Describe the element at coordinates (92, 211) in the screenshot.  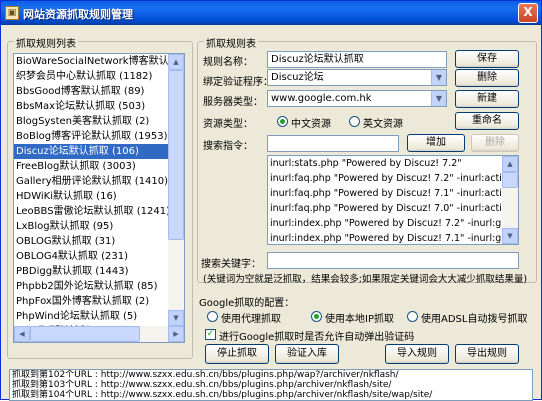
I see `rule-list-item: LeoBBS雷傲论坛默认抓取 (1241)` at that location.